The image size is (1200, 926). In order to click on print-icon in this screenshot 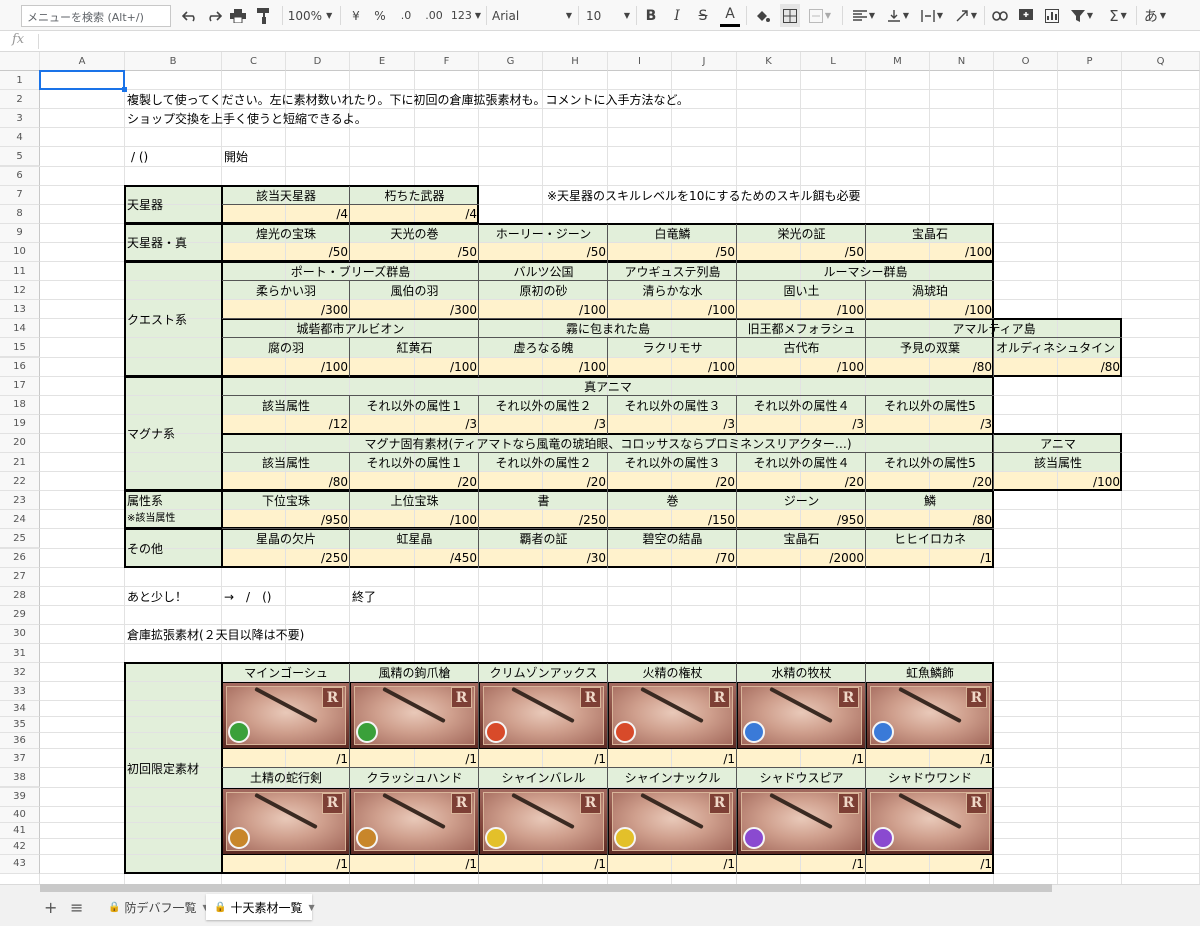, I will do `click(238, 15)`.